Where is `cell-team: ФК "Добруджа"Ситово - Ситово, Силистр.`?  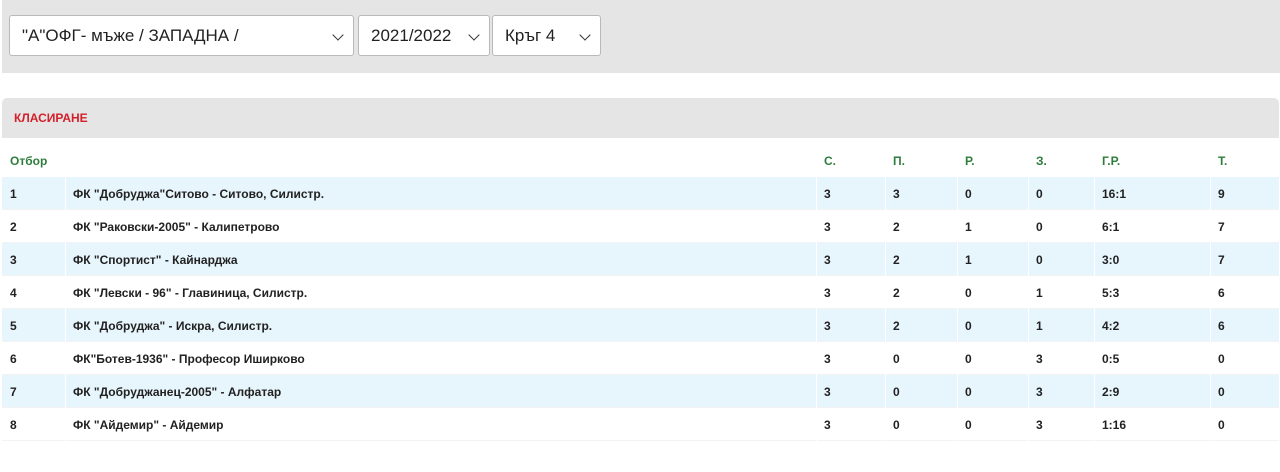
cell-team: ФК "Добруджа"Ситово - Ситово, Силистр. is located at coordinates (199, 194).